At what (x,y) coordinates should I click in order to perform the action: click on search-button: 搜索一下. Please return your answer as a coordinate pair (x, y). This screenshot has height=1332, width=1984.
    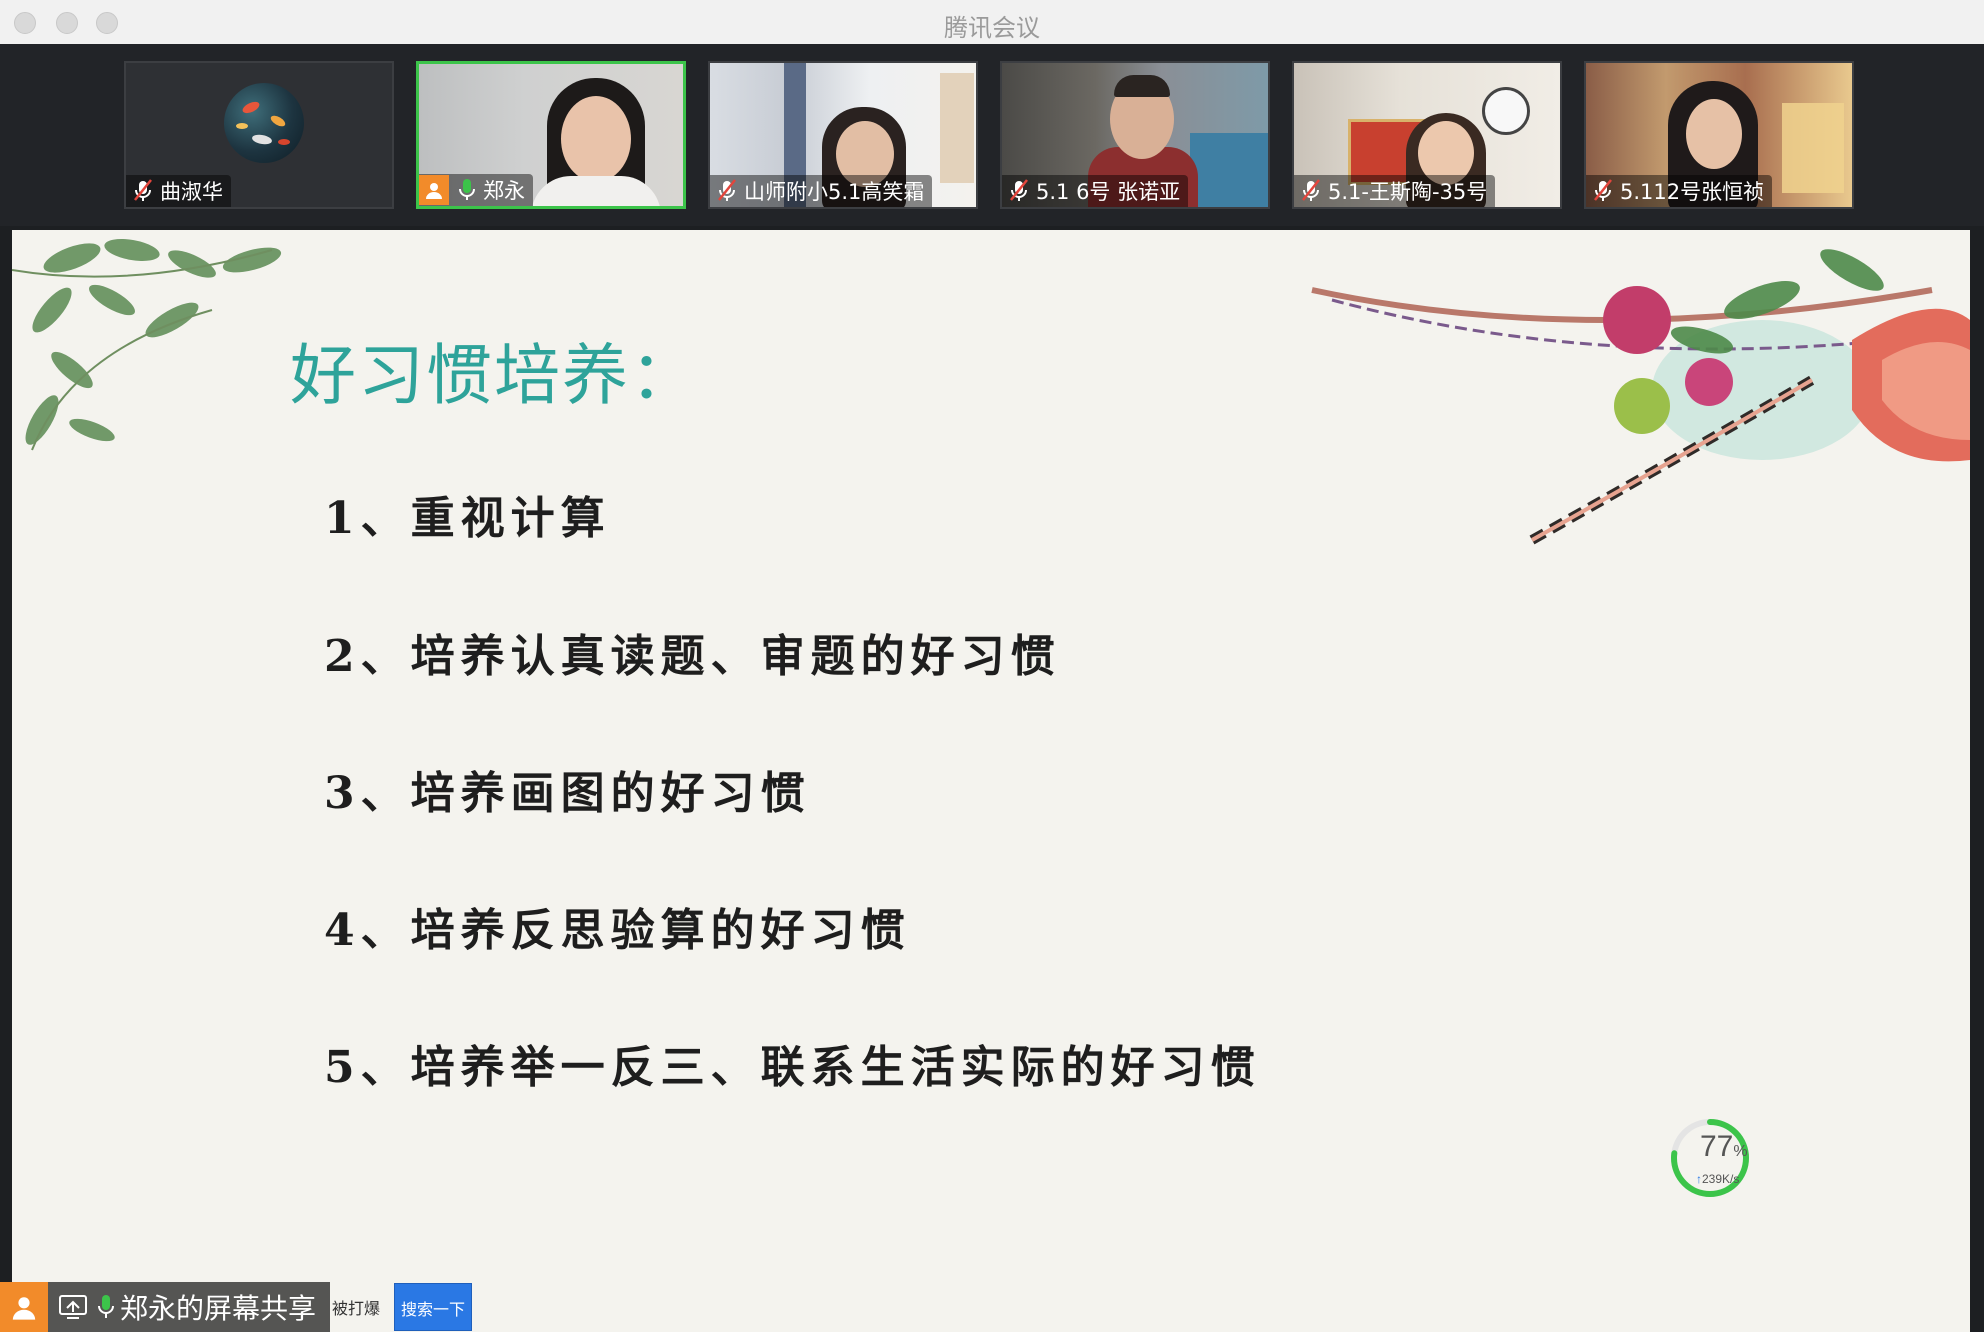
    Looking at the image, I should click on (433, 1307).